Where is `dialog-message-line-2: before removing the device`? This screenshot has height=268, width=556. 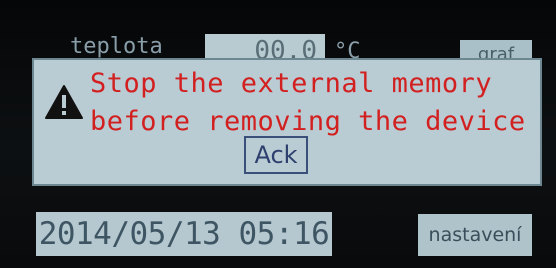
dialog-message-line-2: before removing the device is located at coordinates (308, 121).